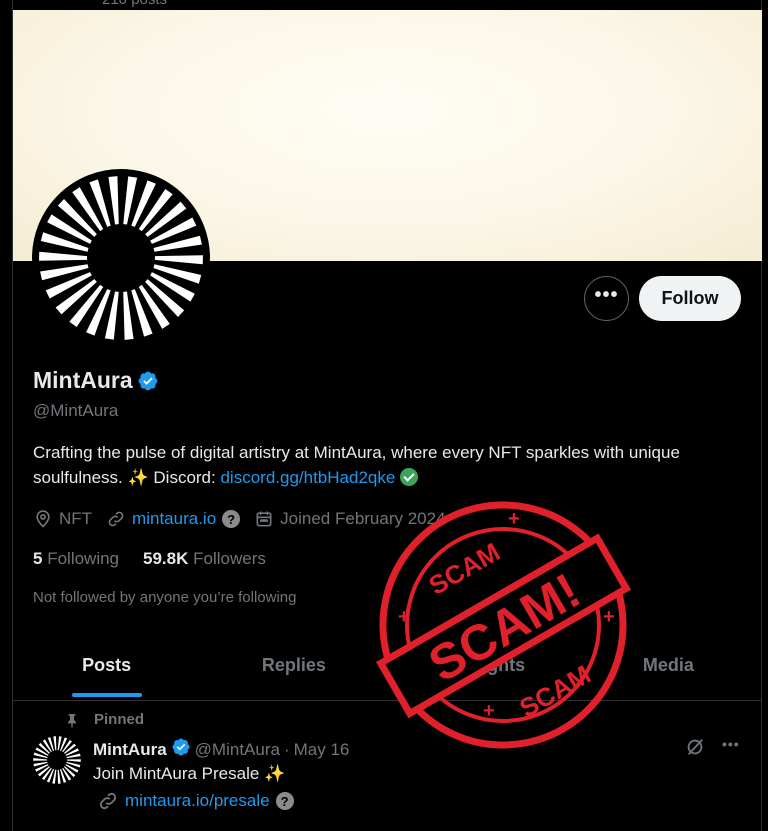  Describe the element at coordinates (165, 597) in the screenshot. I see `not-followed-note: Not followed by anyone you’re following` at that location.